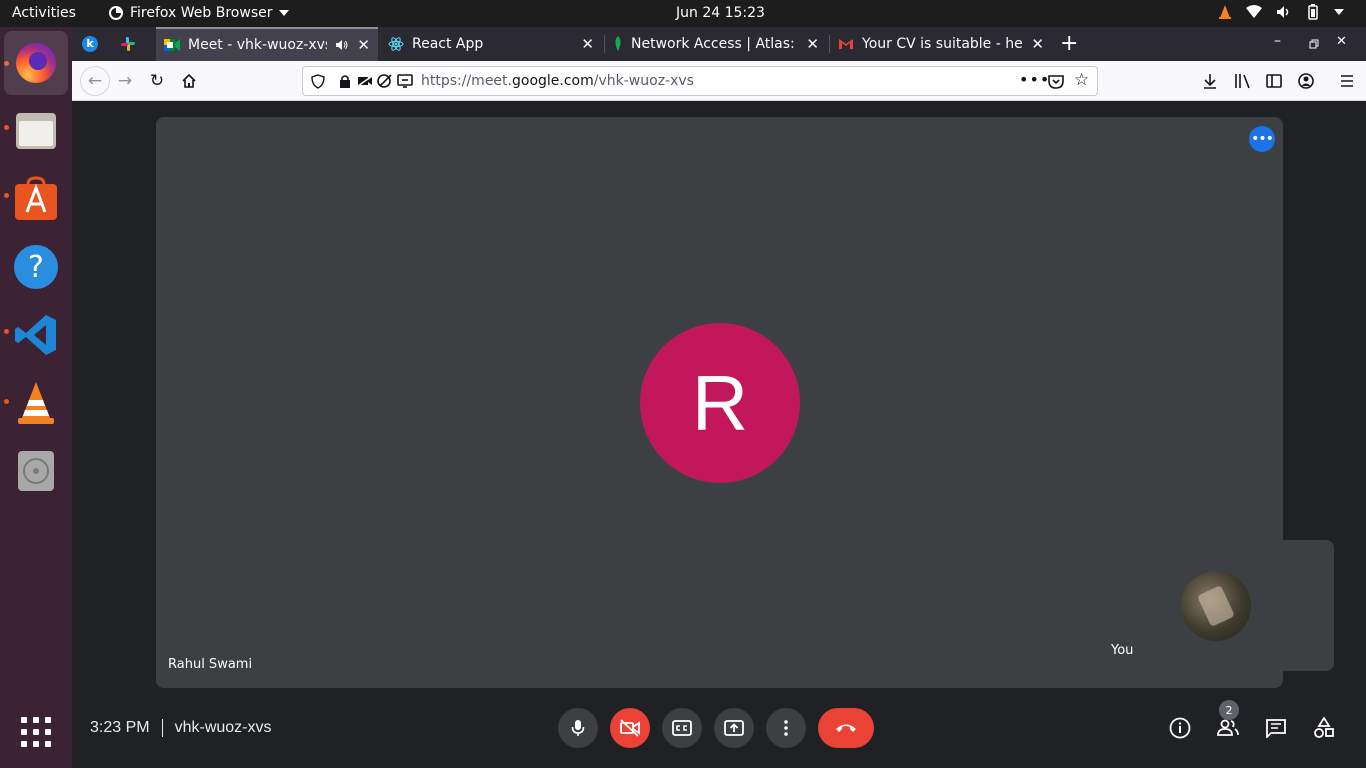 This screenshot has height=768, width=1366. What do you see at coordinates (172, 45) in the screenshot?
I see `meet-icon` at bounding box center [172, 45].